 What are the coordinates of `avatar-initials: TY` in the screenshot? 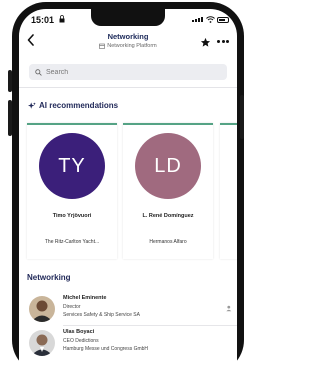 It's located at (72, 165).